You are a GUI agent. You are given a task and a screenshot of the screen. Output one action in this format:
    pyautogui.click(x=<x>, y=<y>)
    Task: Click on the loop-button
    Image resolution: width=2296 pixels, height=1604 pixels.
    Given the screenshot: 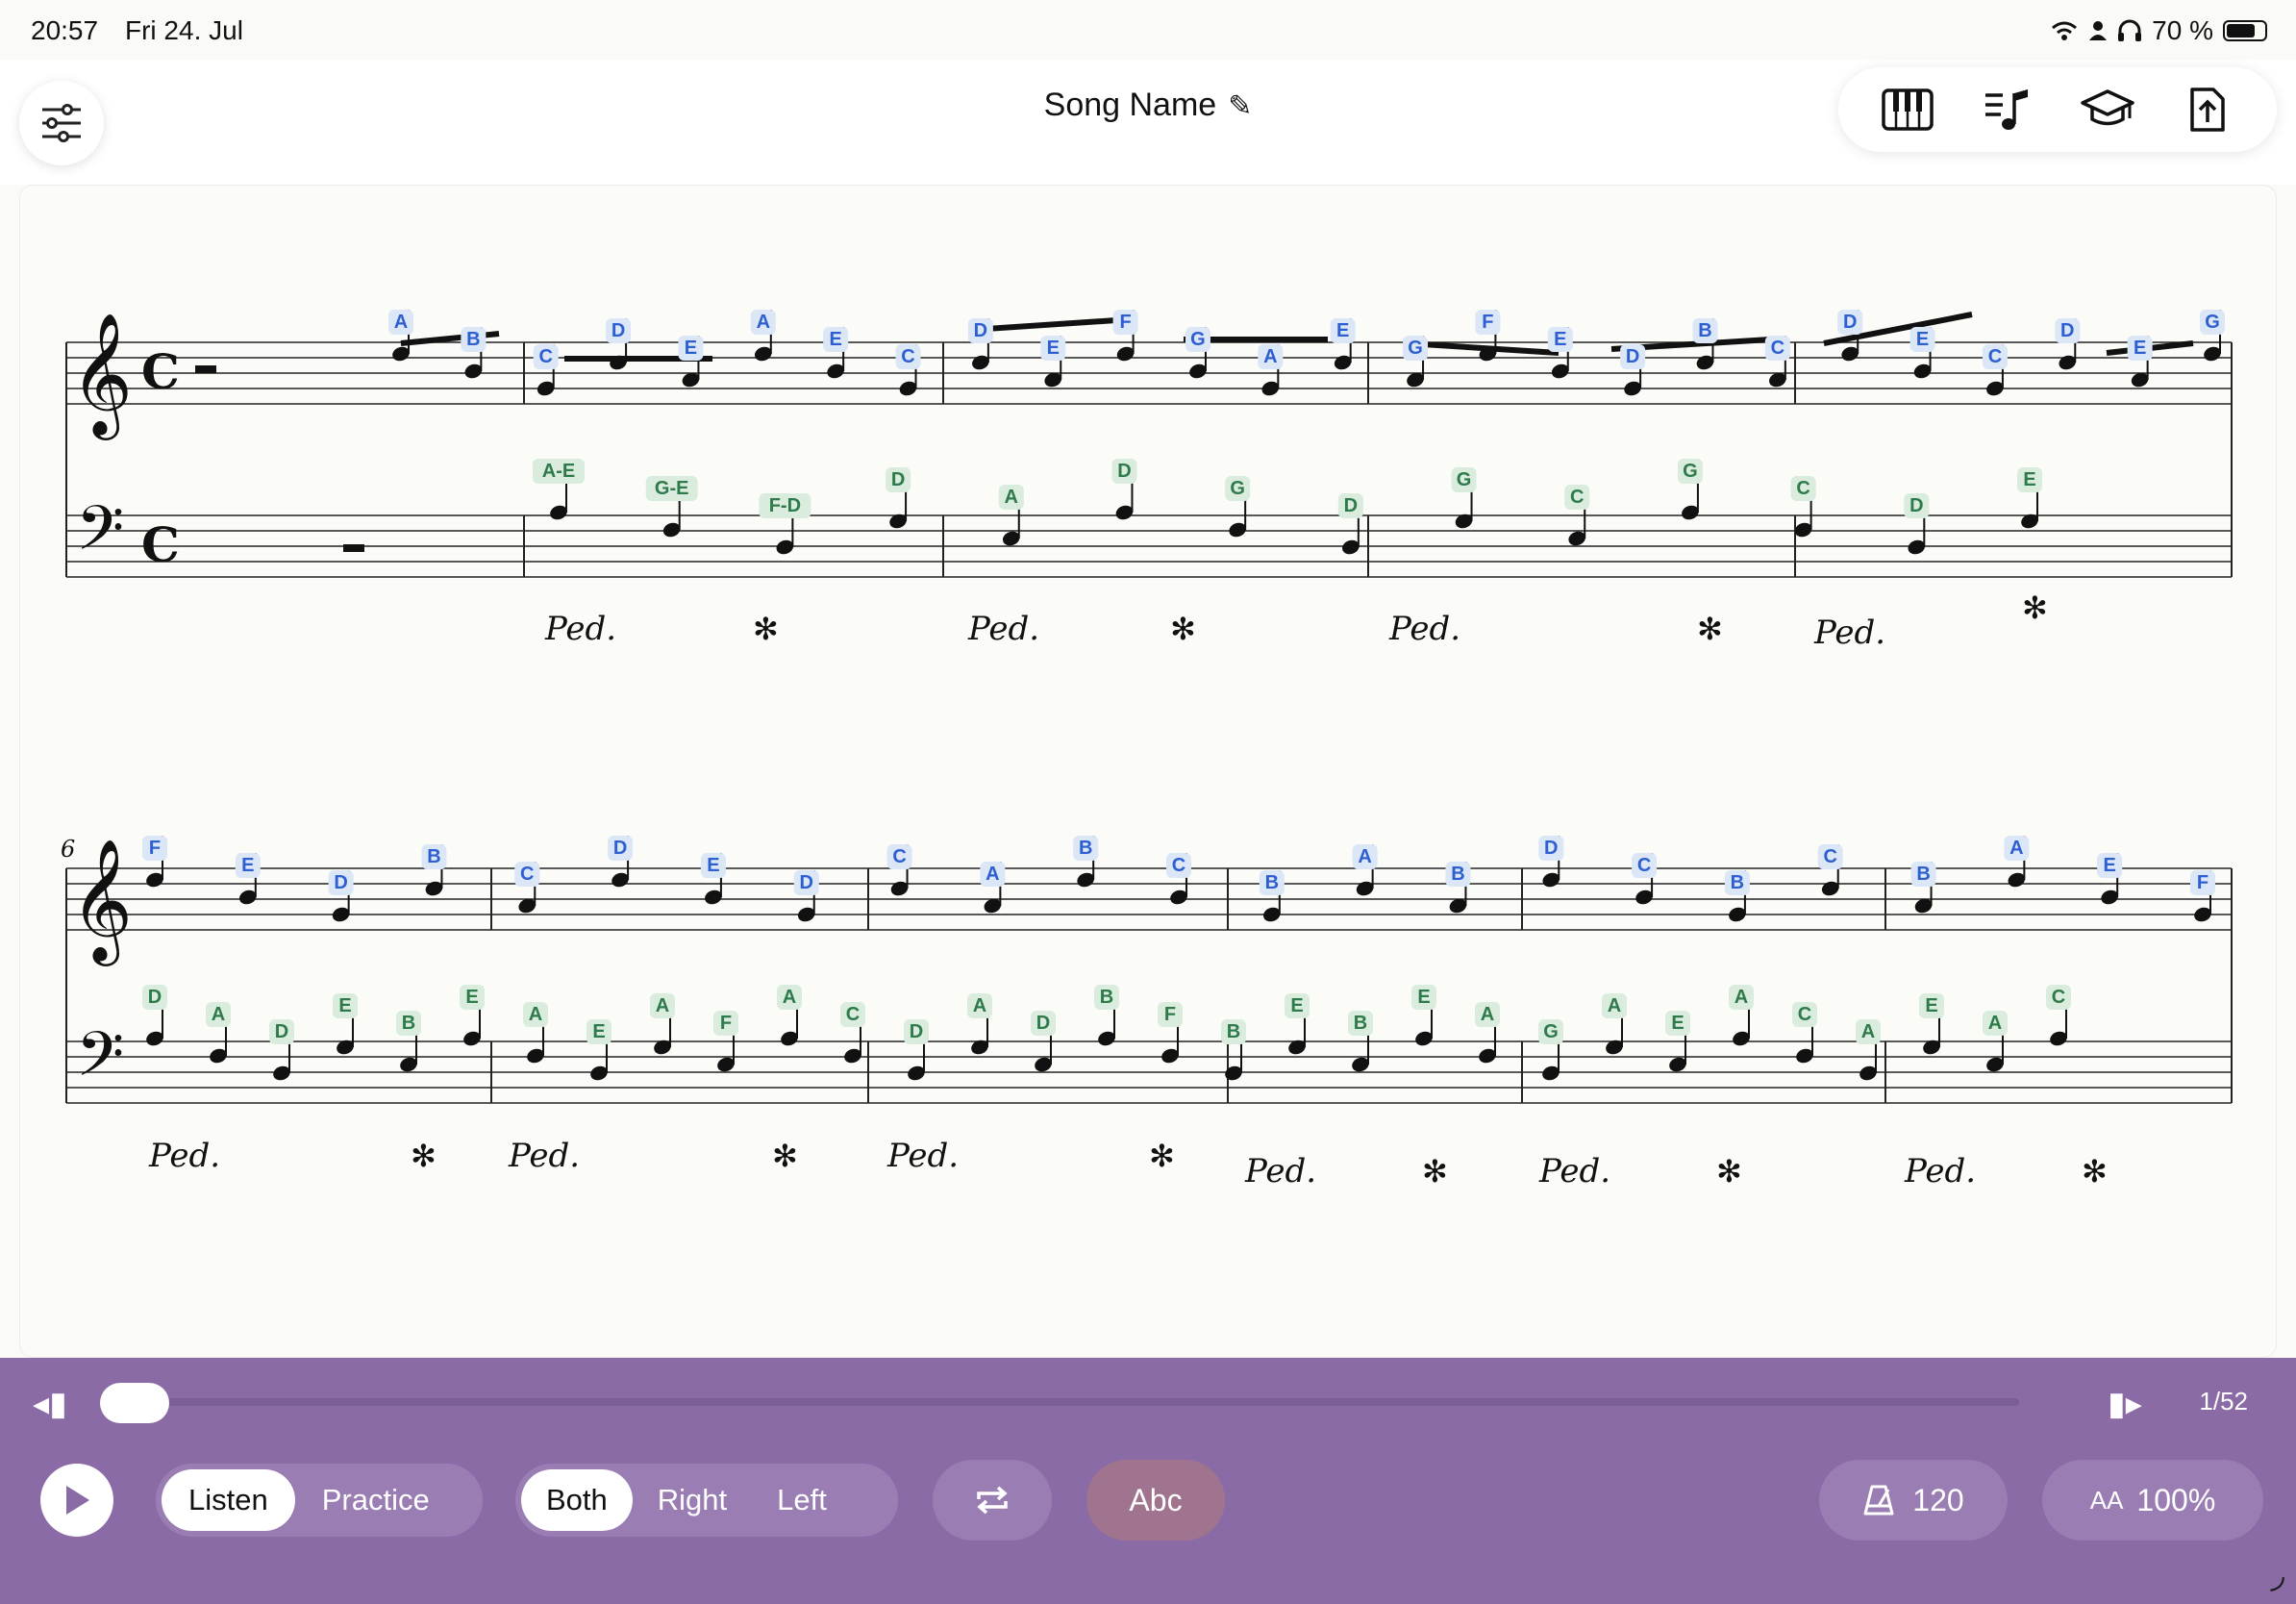 What is the action you would take?
    pyautogui.click(x=992, y=1500)
    